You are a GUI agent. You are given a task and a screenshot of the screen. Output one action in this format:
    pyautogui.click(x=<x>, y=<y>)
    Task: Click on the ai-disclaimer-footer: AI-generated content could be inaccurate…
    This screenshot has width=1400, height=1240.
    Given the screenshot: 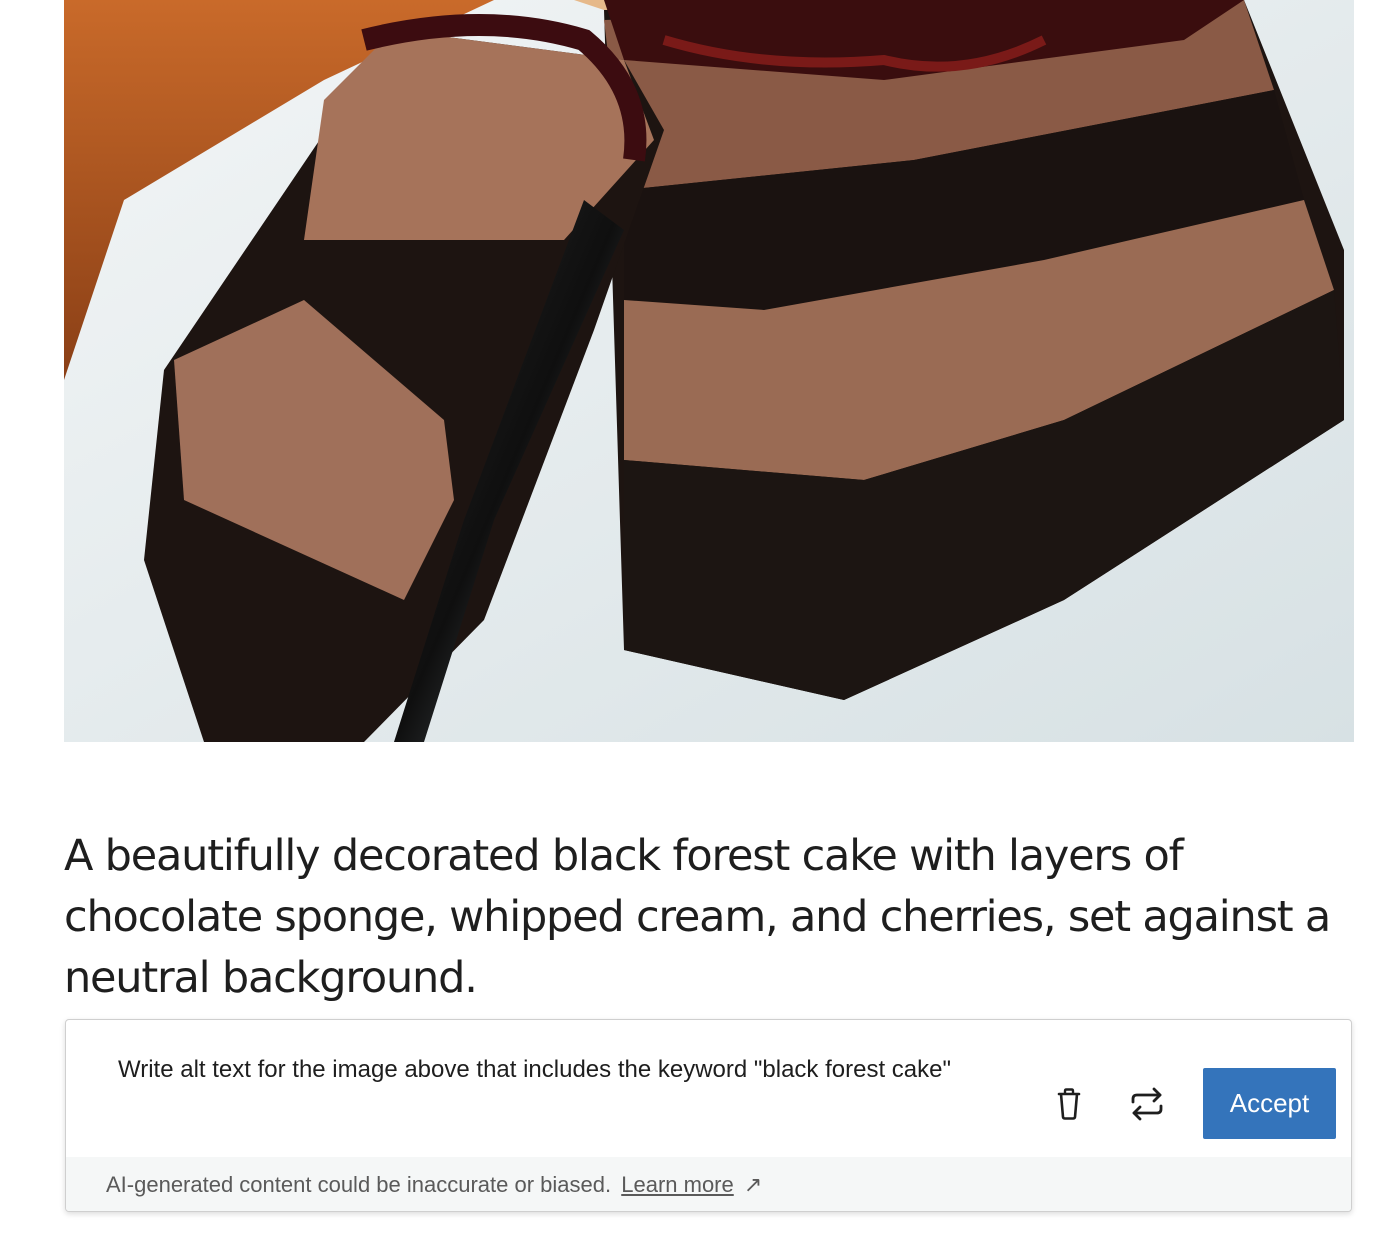 What is the action you would take?
    pyautogui.click(x=708, y=1184)
    